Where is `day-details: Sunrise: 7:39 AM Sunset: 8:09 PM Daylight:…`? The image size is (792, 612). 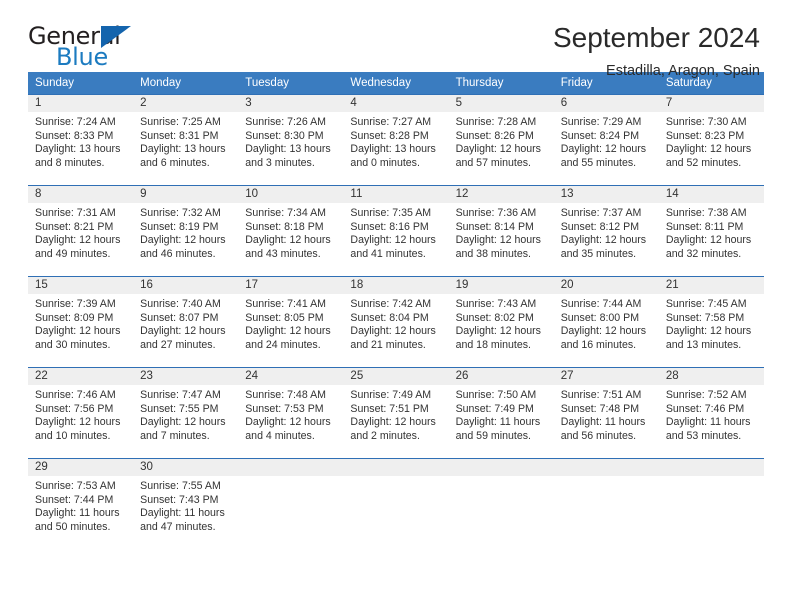
day-details: Sunrise: 7:39 AM Sunset: 8:09 PM Daylight:… is located at coordinates (80, 323).